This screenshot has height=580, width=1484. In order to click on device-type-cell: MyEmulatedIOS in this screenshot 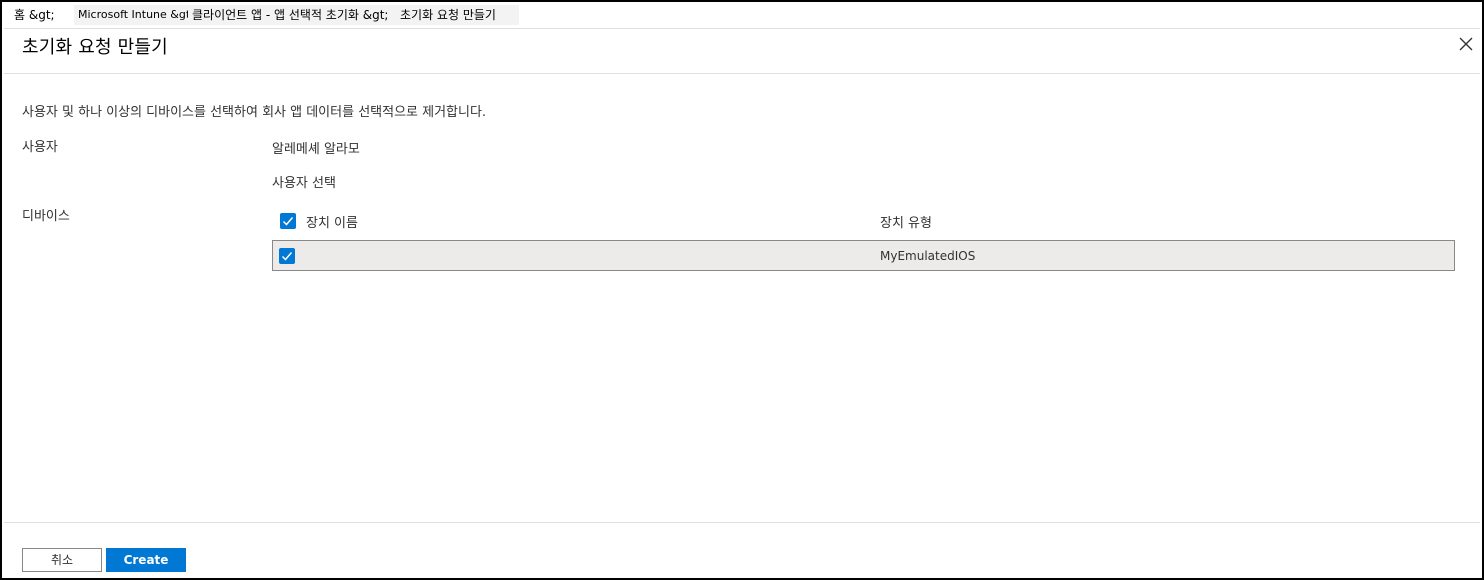, I will do `click(928, 256)`.